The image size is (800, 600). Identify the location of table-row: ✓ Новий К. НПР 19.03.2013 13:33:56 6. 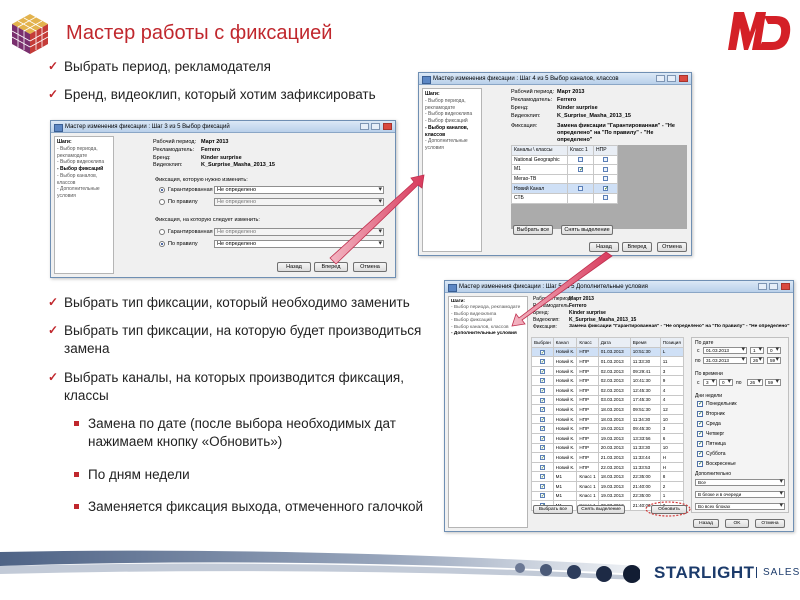
(607, 438).